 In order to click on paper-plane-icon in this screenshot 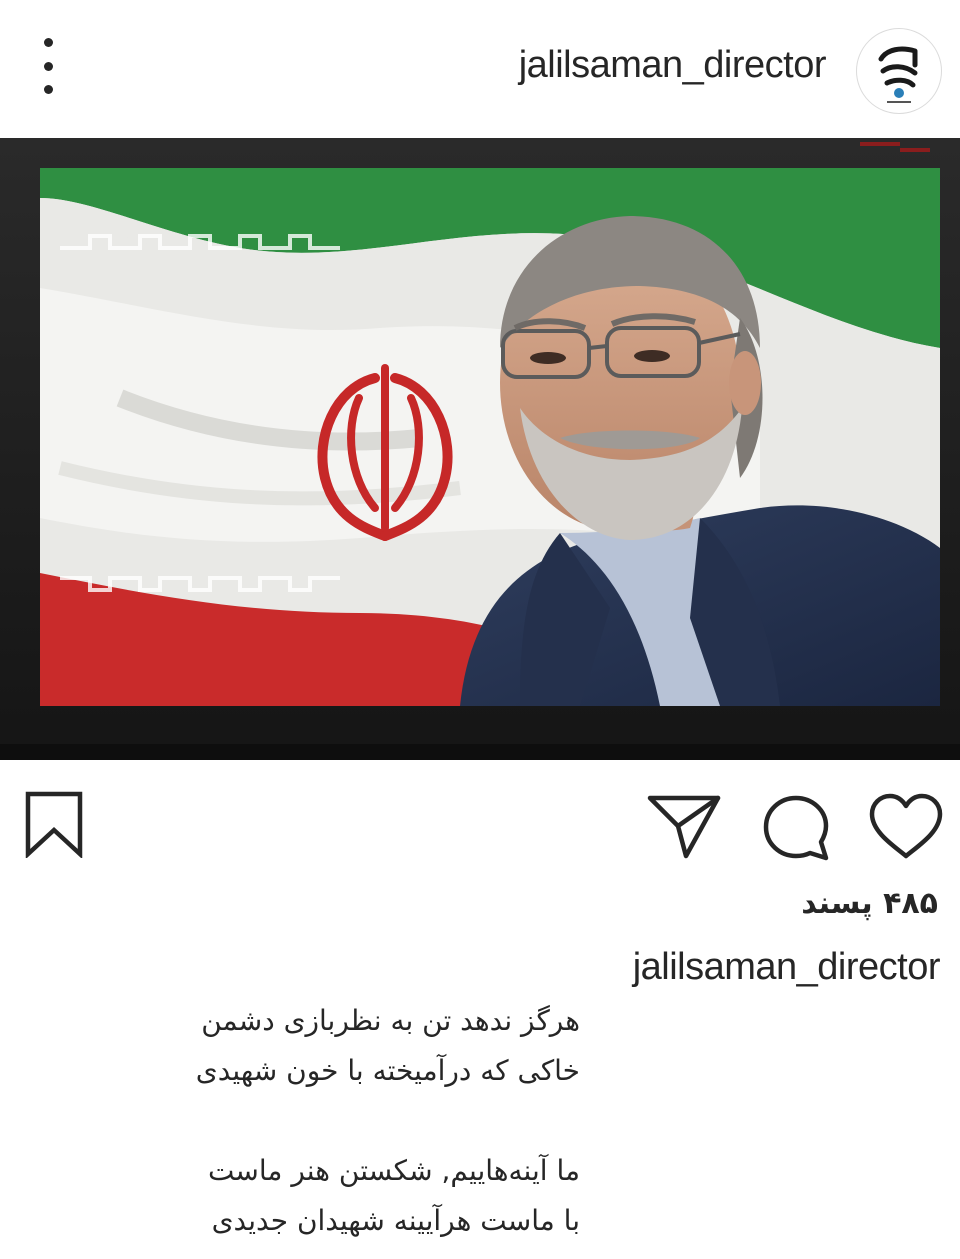, I will do `click(684, 827)`.